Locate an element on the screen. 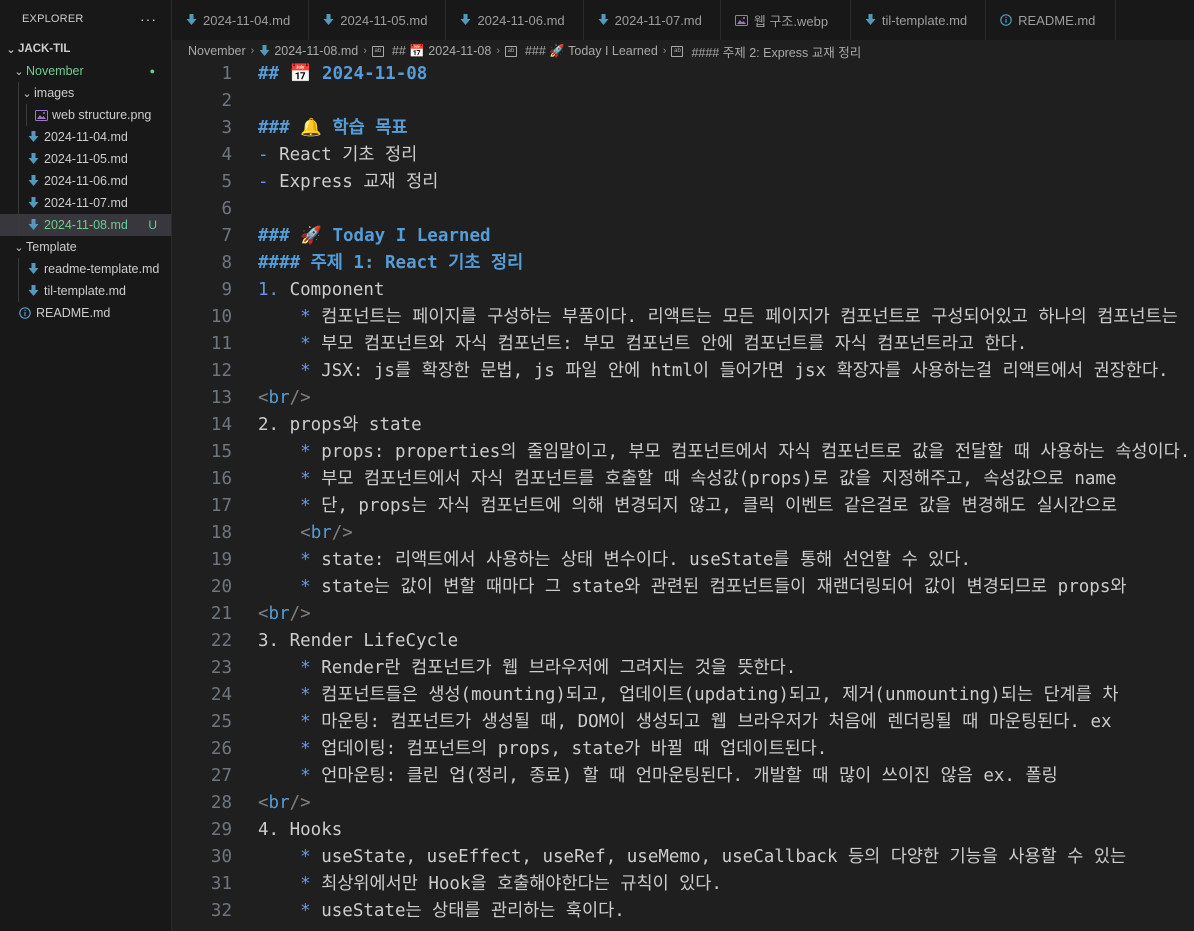 The height and width of the screenshot is (931, 1194). tree-file: 2024-11-06.md is located at coordinates (85, 181).